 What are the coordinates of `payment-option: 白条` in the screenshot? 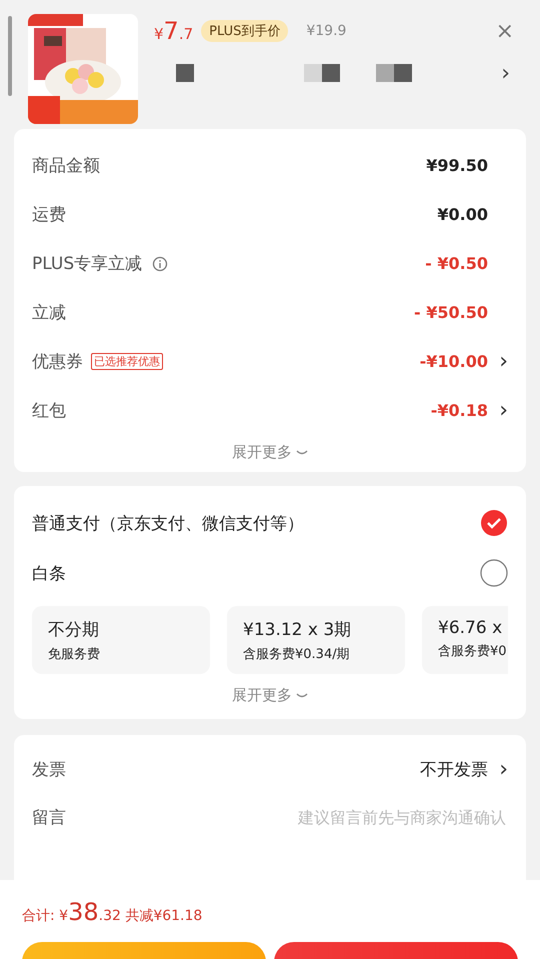 It's located at (49, 573).